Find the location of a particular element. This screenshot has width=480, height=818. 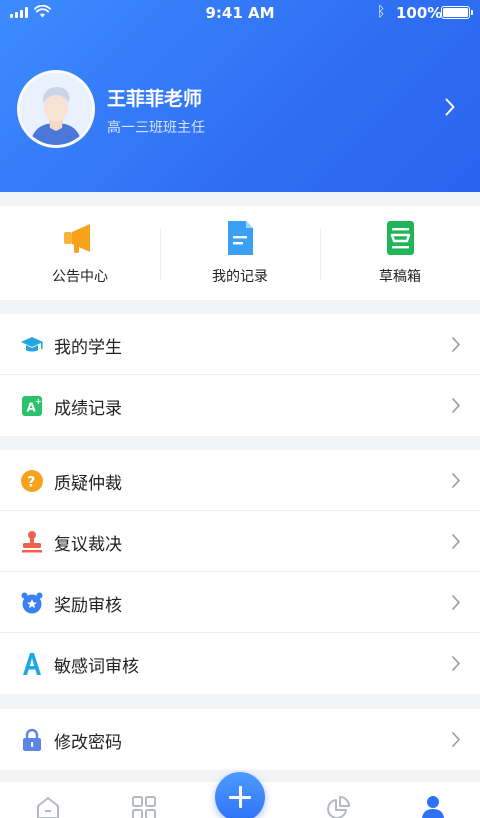

question-icon: ? is located at coordinates (32, 481).